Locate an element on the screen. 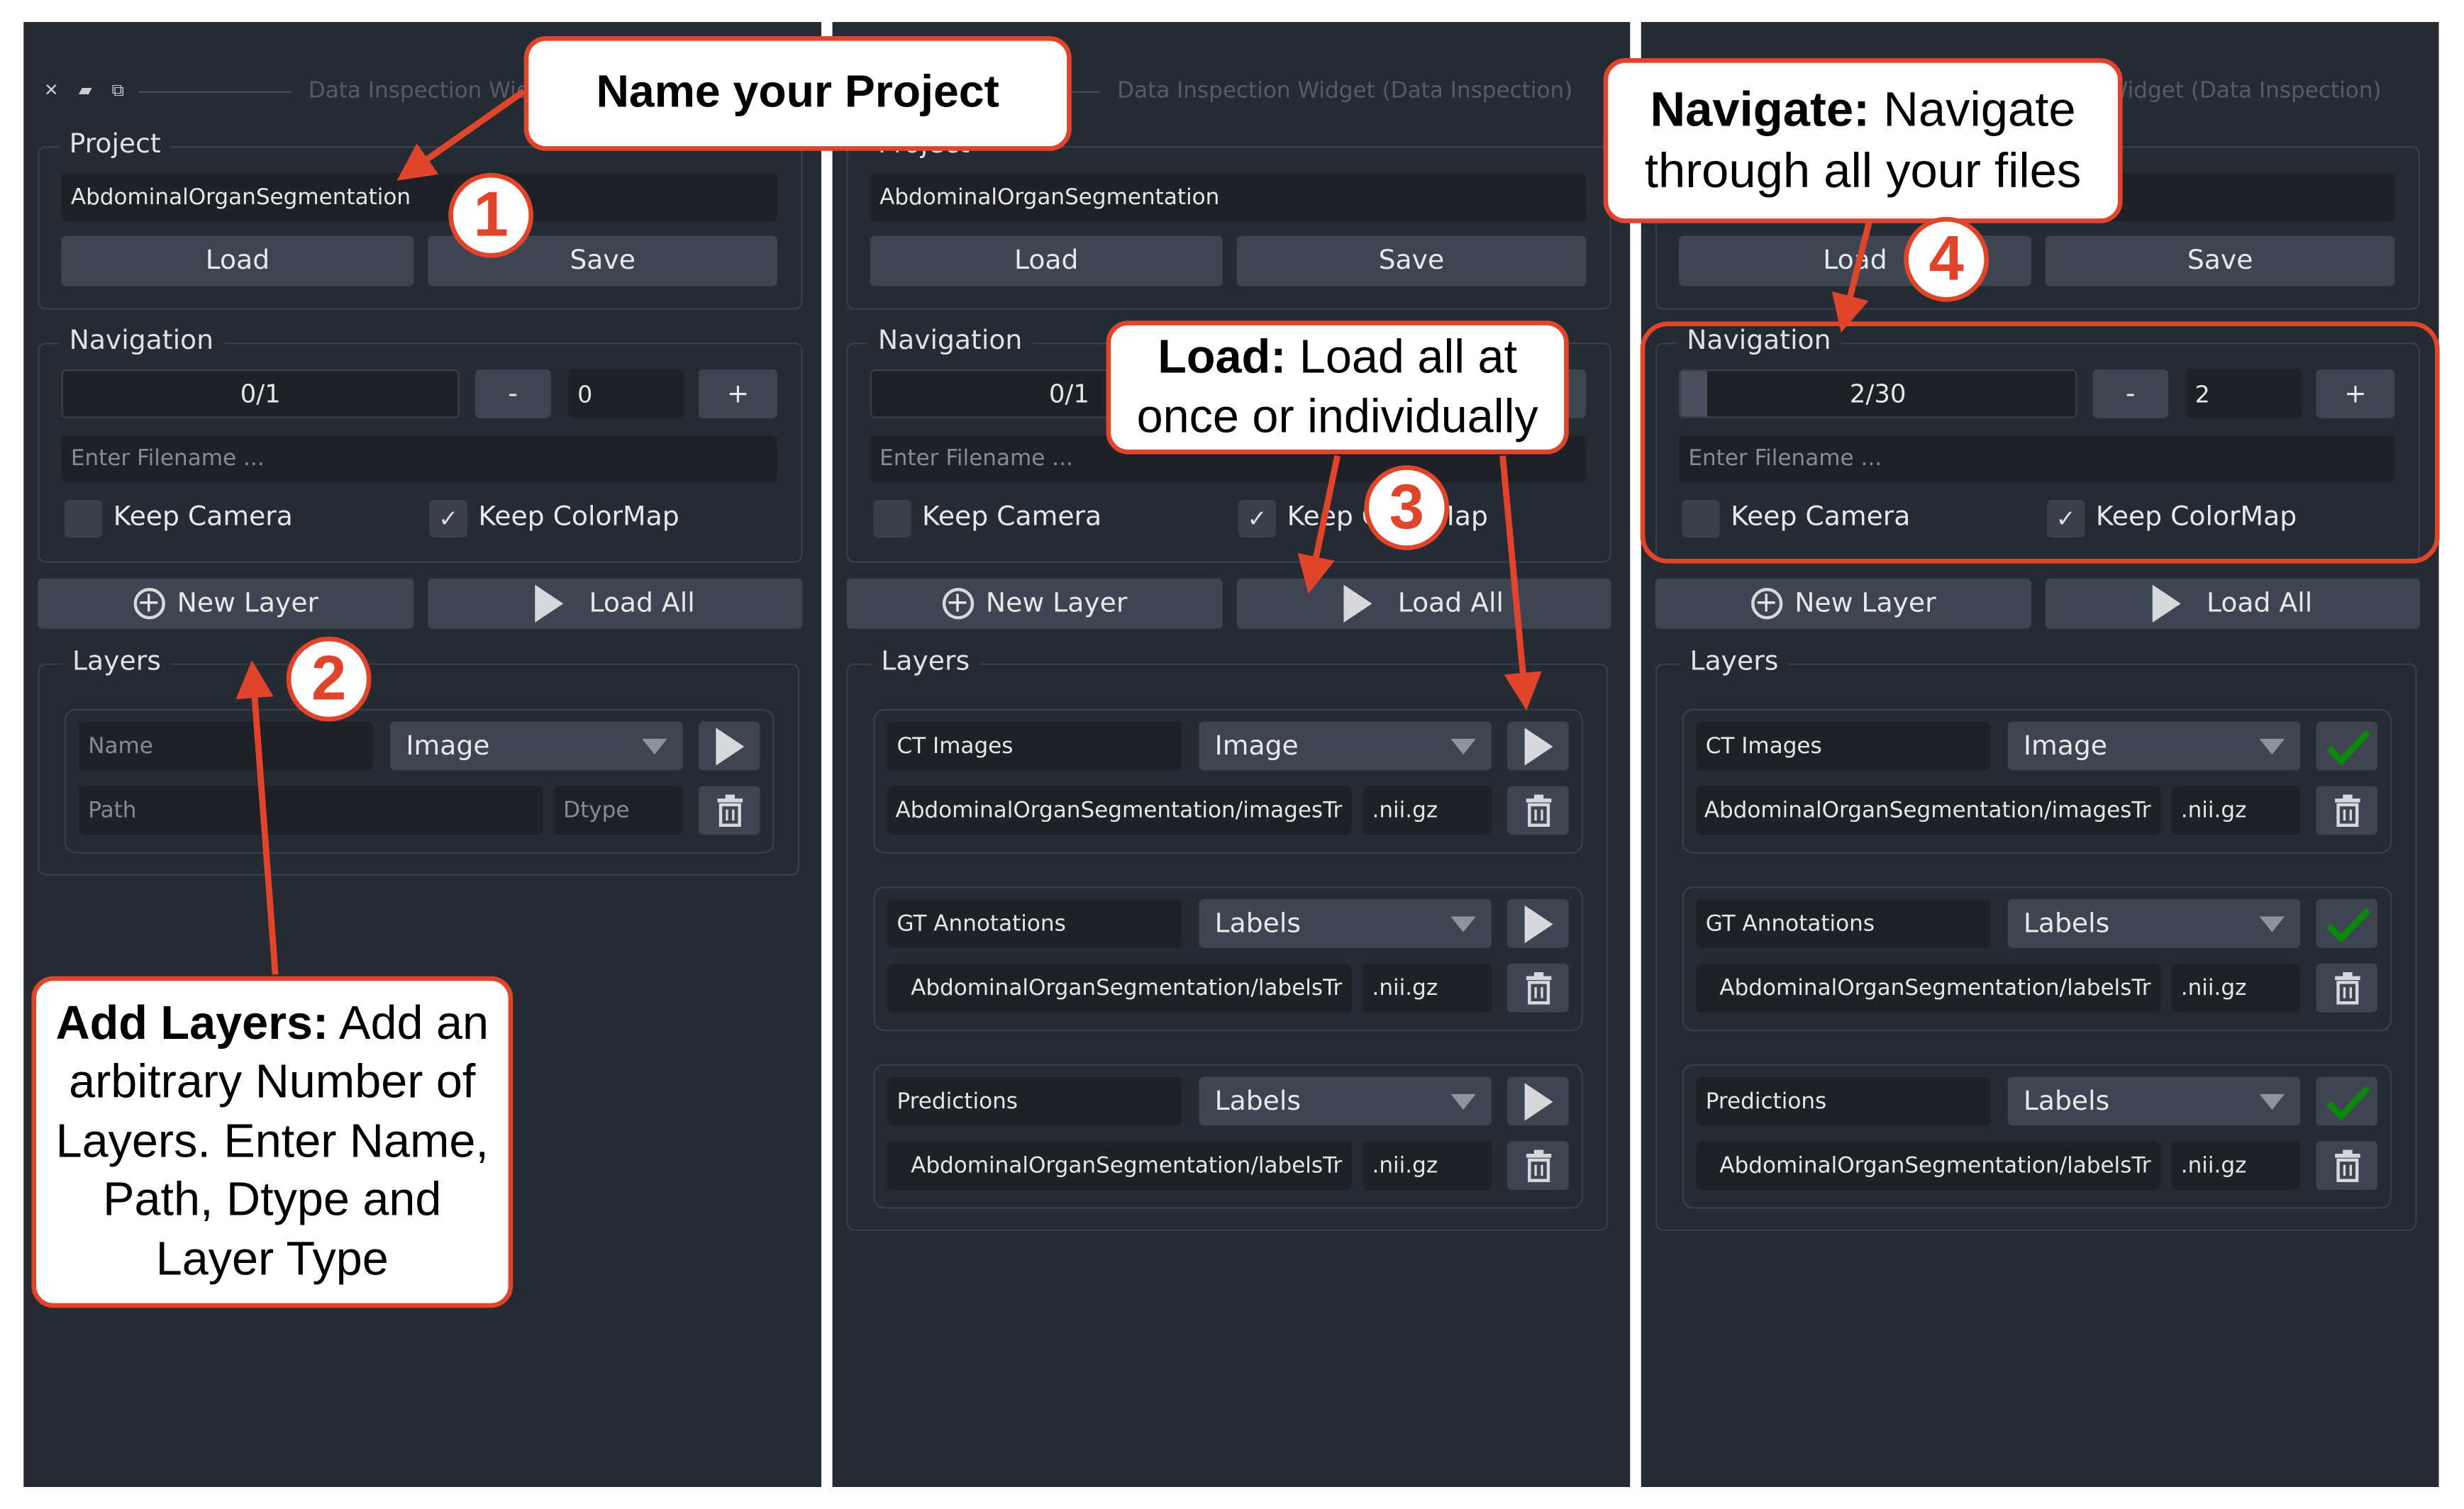 The image size is (2464, 1509). file-progress-bar: 2/30 is located at coordinates (1878, 393).